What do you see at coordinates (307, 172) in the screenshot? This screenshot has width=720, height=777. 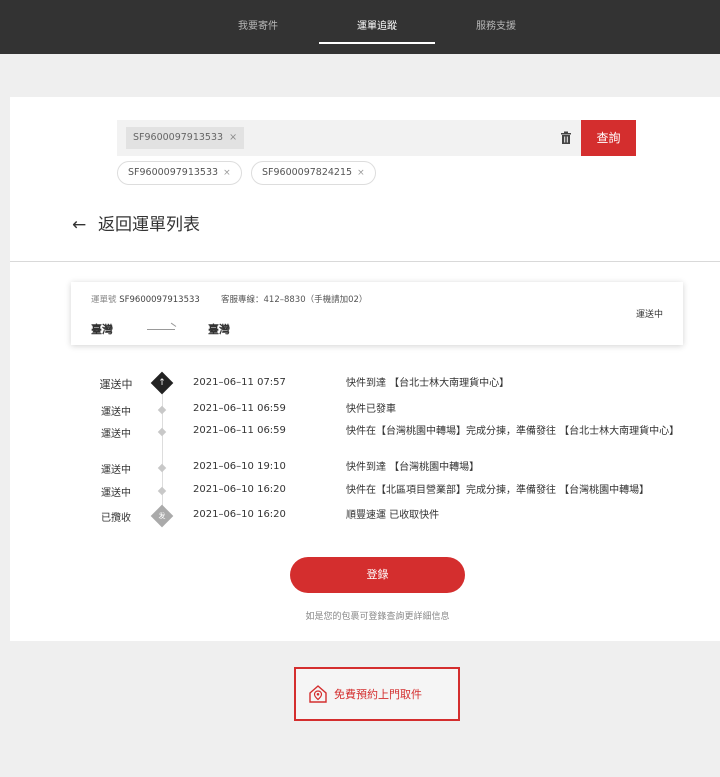 I see `history-chip-label: SF9600097824215` at bounding box center [307, 172].